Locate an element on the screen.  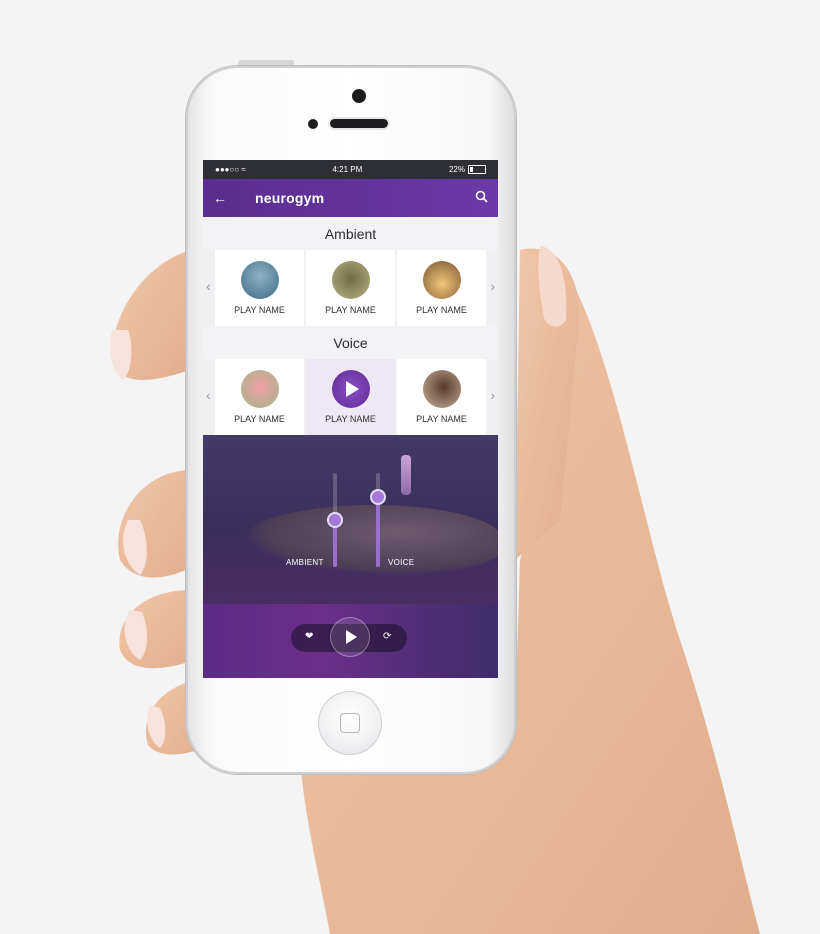
play-button is located at coordinates (350, 637).